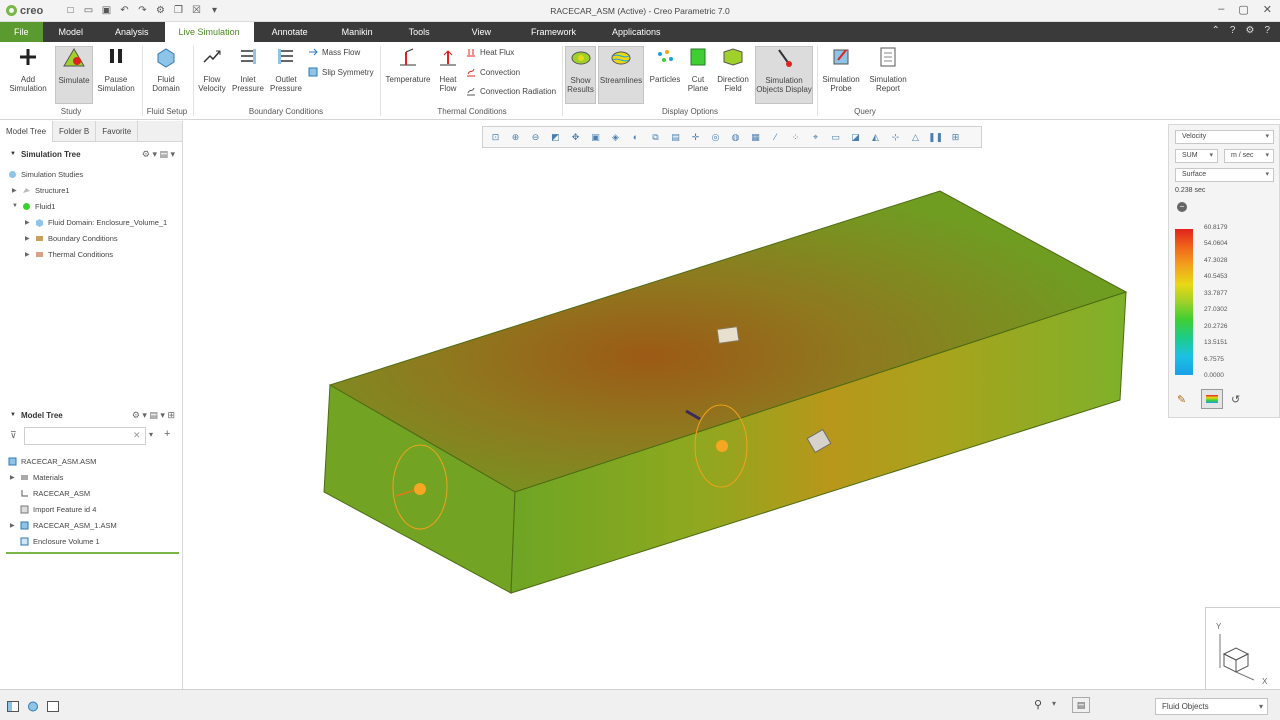  Describe the element at coordinates (71, 238) in the screenshot. I see `tree-item: ▶ Boundary Conditions` at that location.